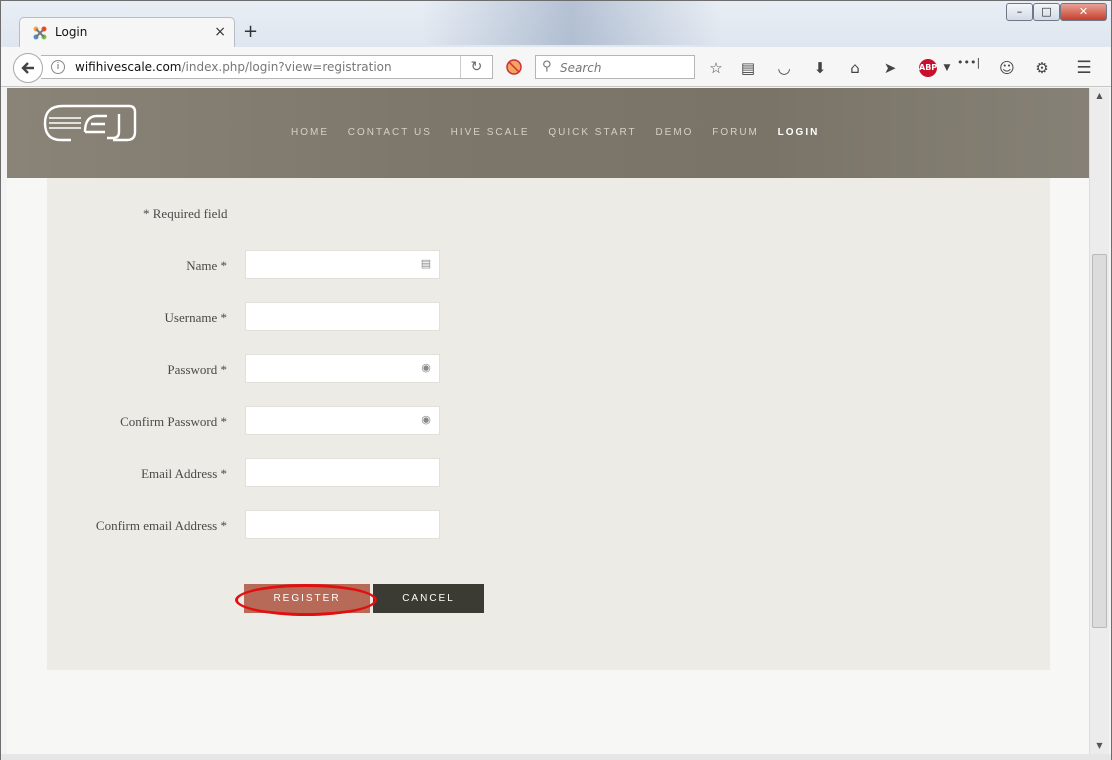 The height and width of the screenshot is (760, 1112). What do you see at coordinates (1099, 441) in the screenshot?
I see `scrollbar-thumb` at bounding box center [1099, 441].